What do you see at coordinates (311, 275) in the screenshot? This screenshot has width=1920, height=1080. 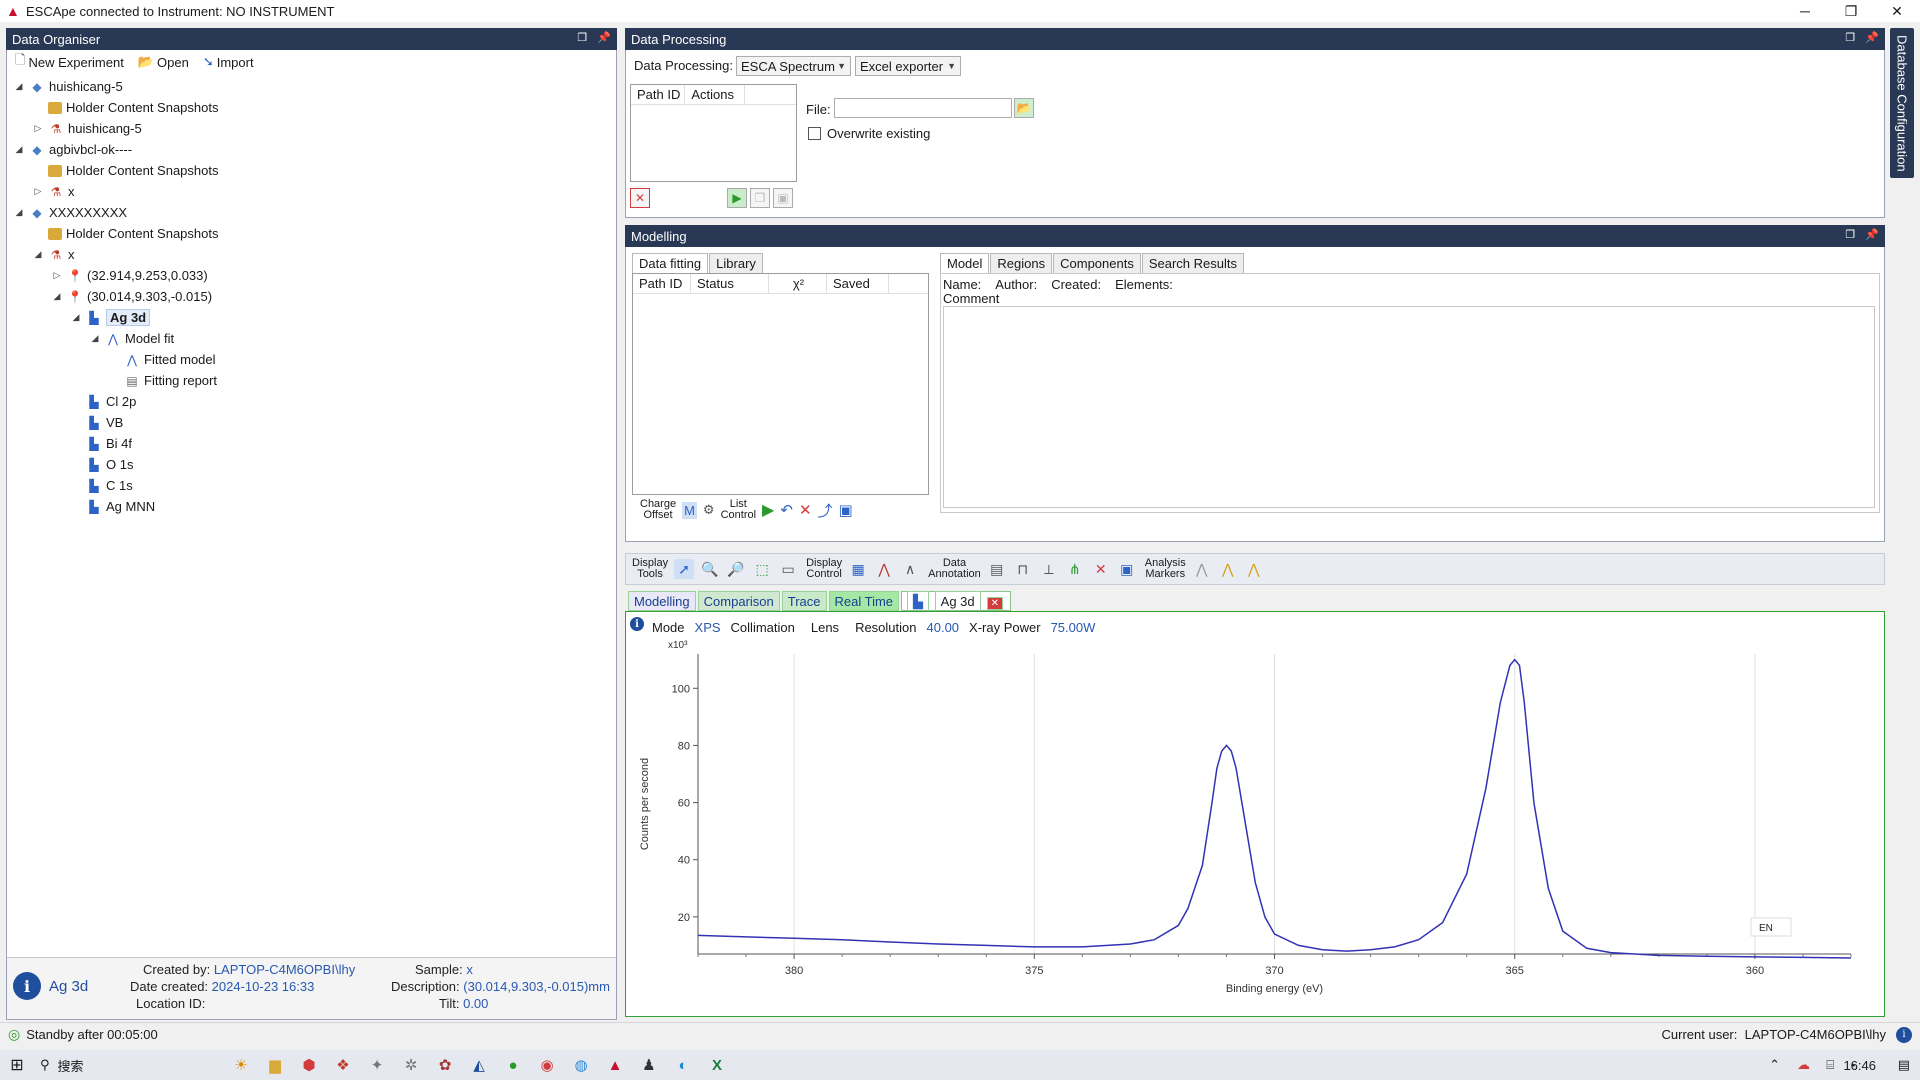 I see `tree-node: ▷ 📍 (32.914,9.253,0.033)` at bounding box center [311, 275].